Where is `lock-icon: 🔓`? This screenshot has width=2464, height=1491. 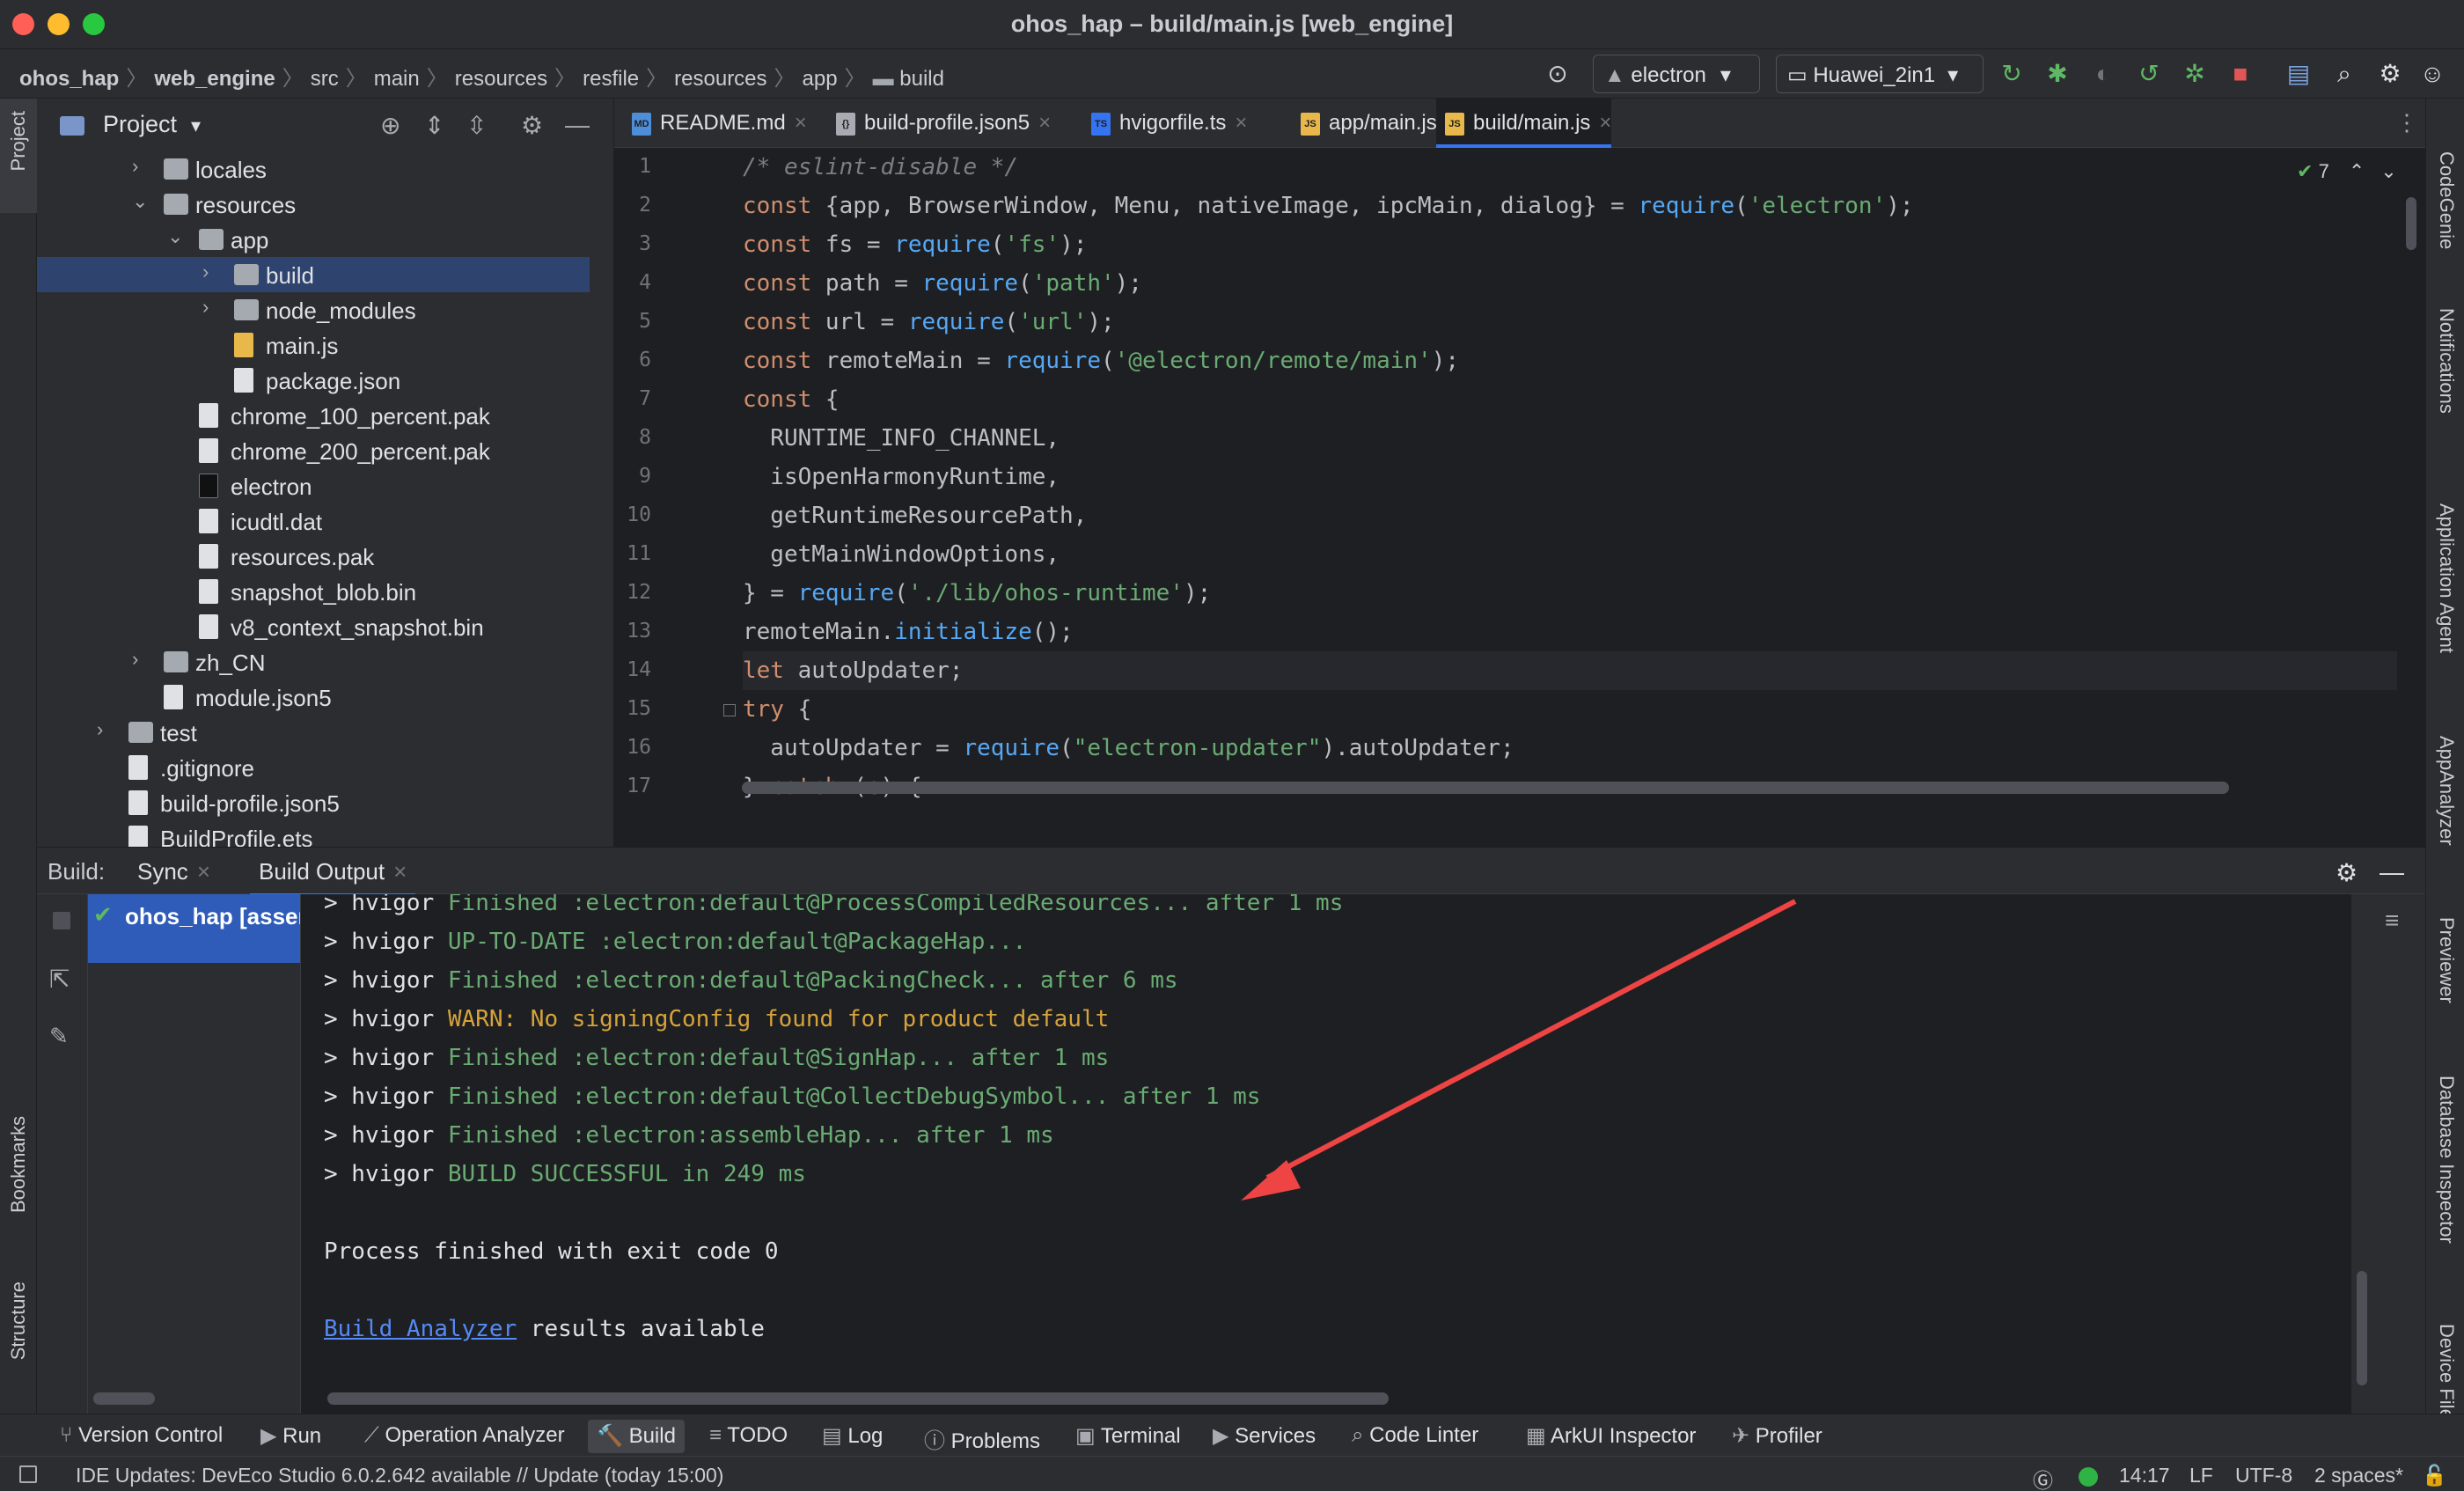 lock-icon: 🔓 is located at coordinates (2435, 1475).